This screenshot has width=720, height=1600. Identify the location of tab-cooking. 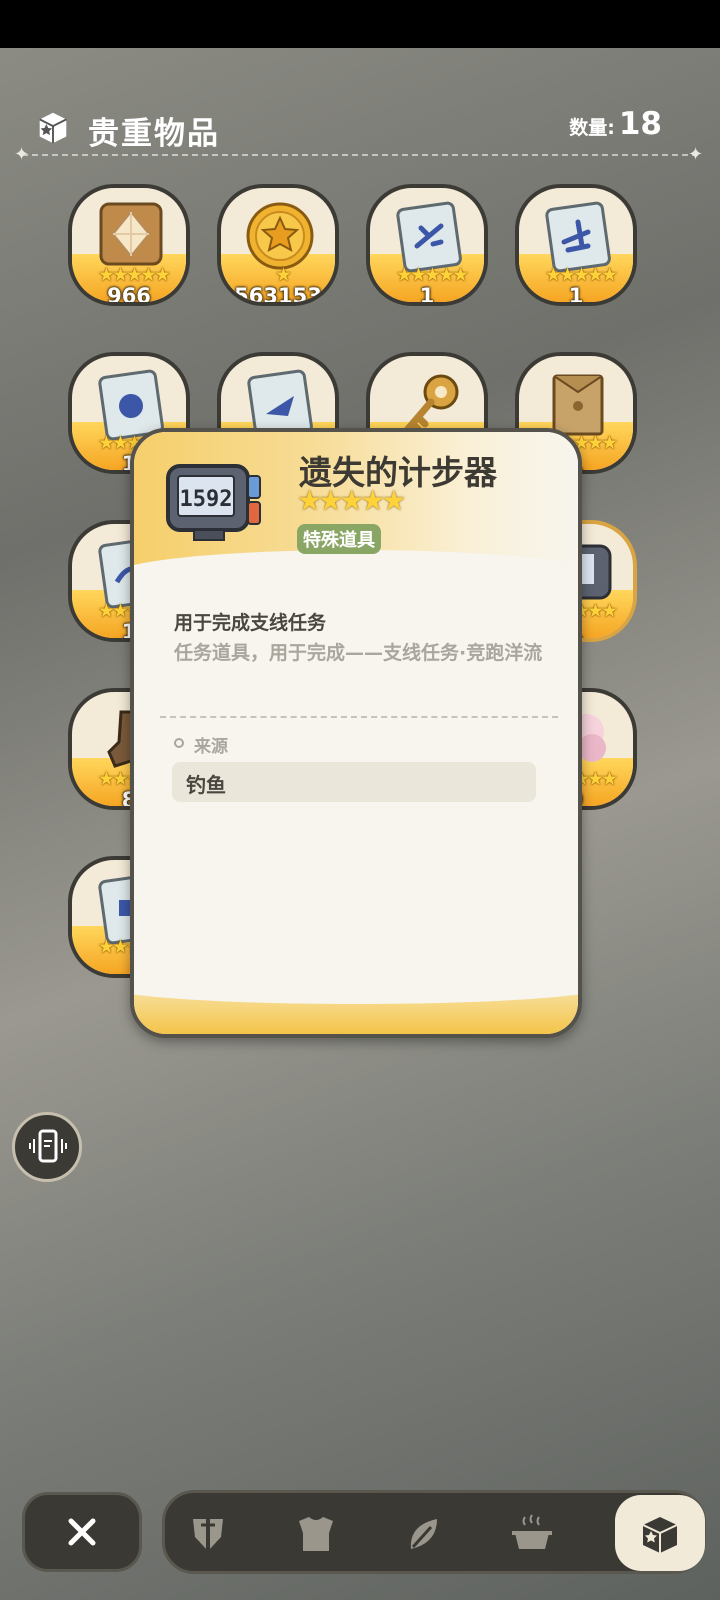
(532, 1534).